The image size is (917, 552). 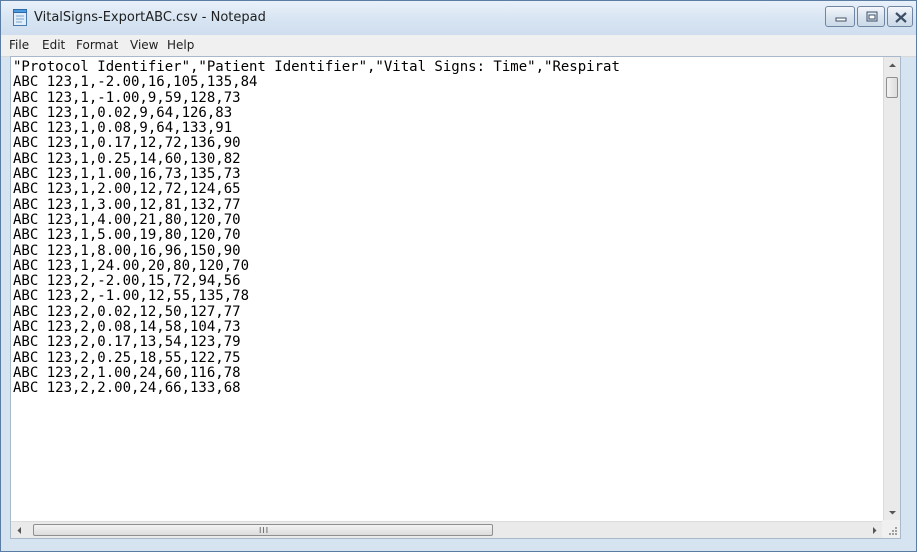 I want to click on maximize-icon, so click(x=872, y=16).